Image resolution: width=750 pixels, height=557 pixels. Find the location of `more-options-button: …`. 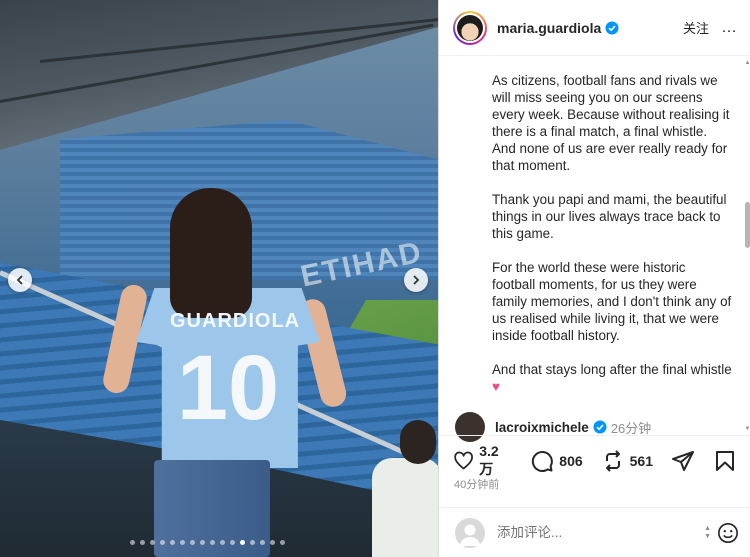

more-options-button: … is located at coordinates (729, 28).